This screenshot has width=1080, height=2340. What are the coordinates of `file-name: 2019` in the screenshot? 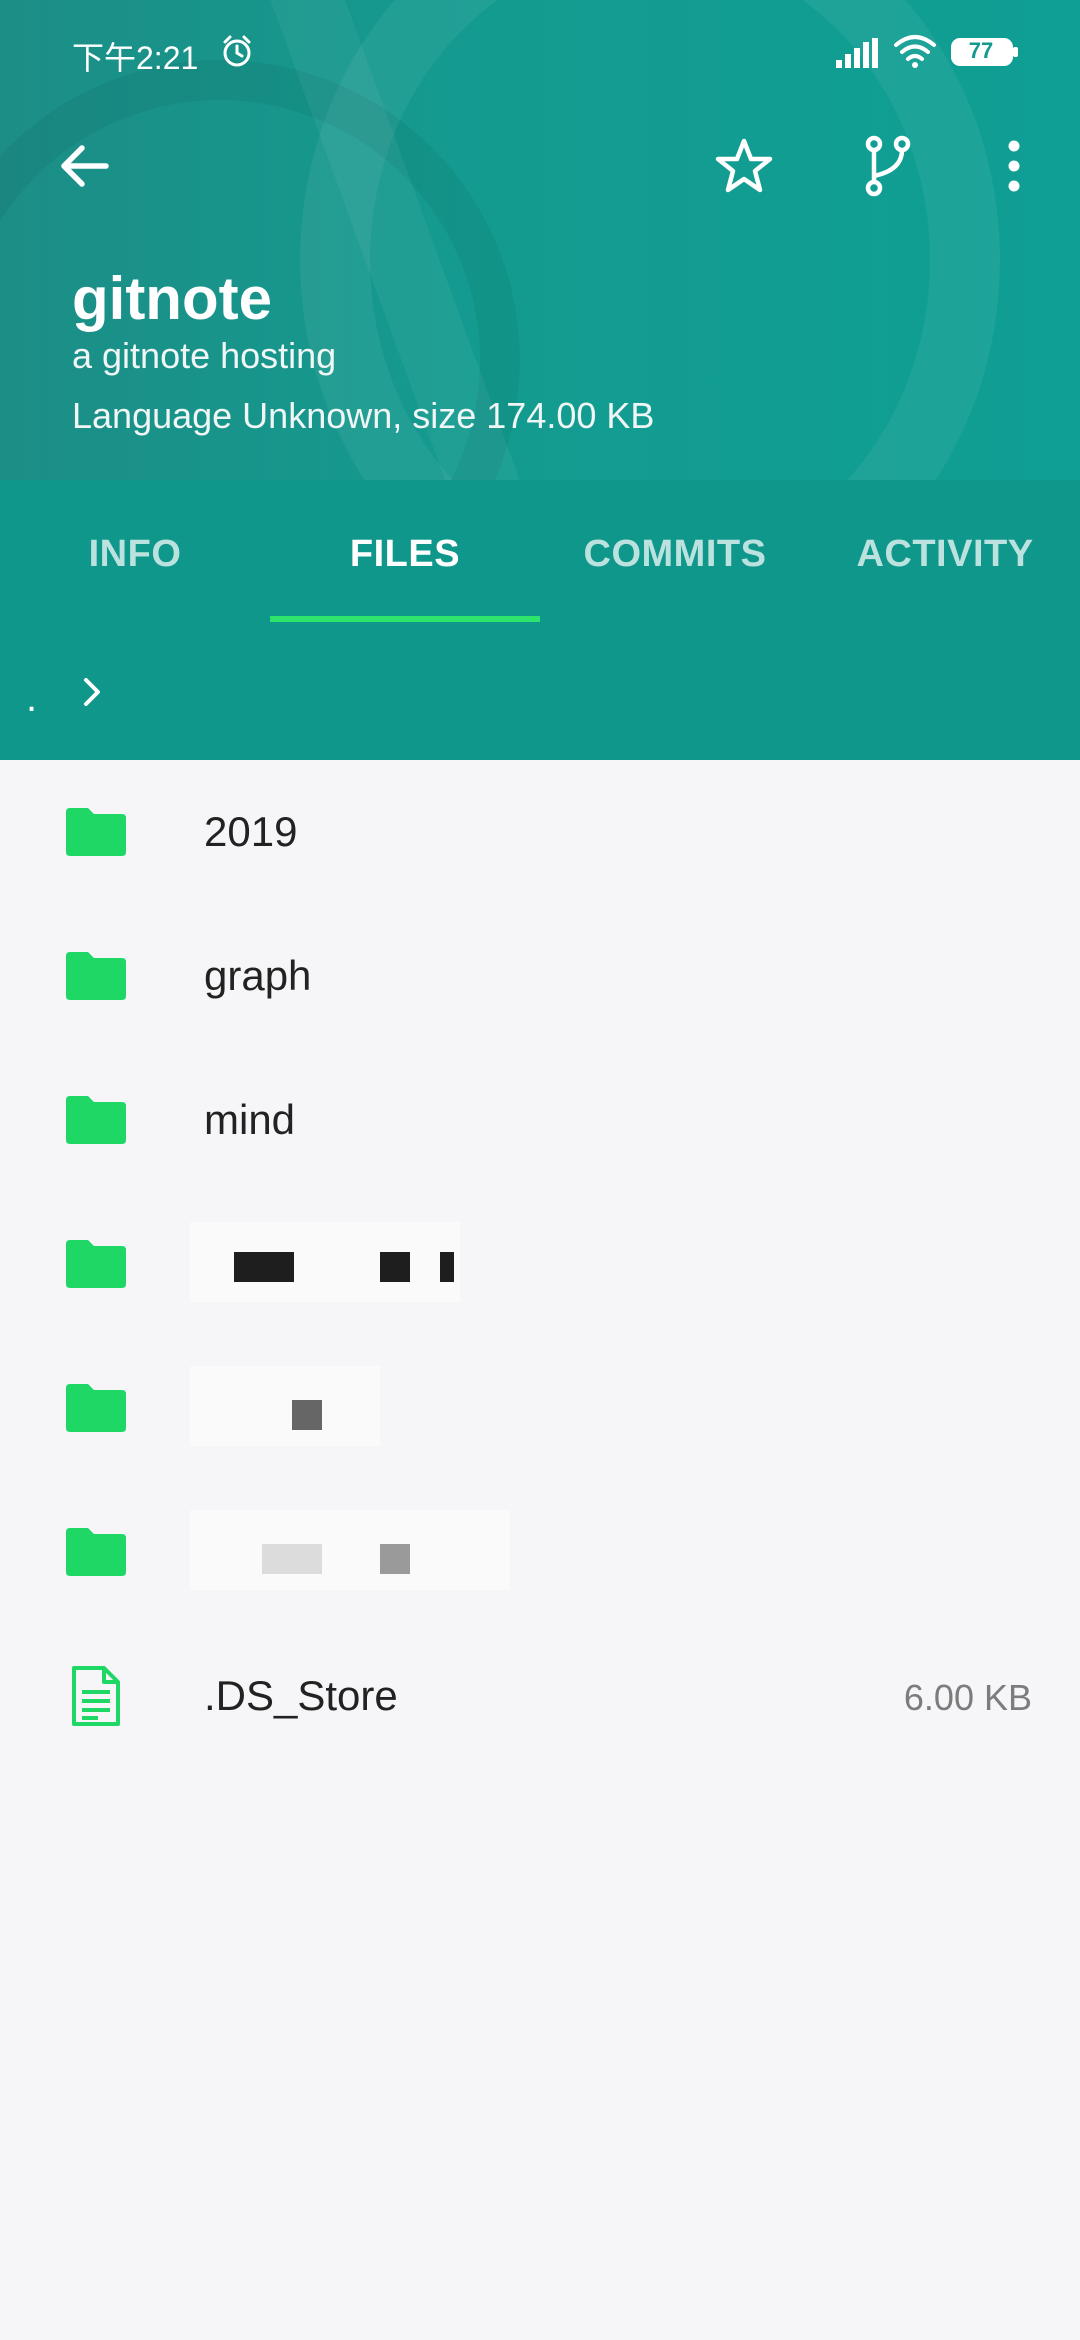 It's located at (251, 831).